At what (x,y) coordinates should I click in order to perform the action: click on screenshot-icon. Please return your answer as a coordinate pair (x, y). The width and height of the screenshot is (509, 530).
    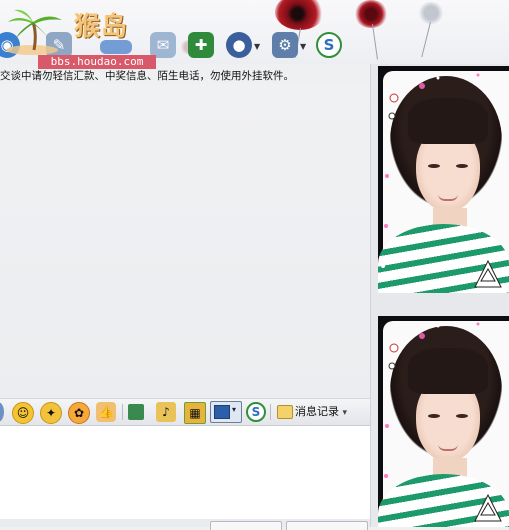
    Looking at the image, I should click on (222, 412).